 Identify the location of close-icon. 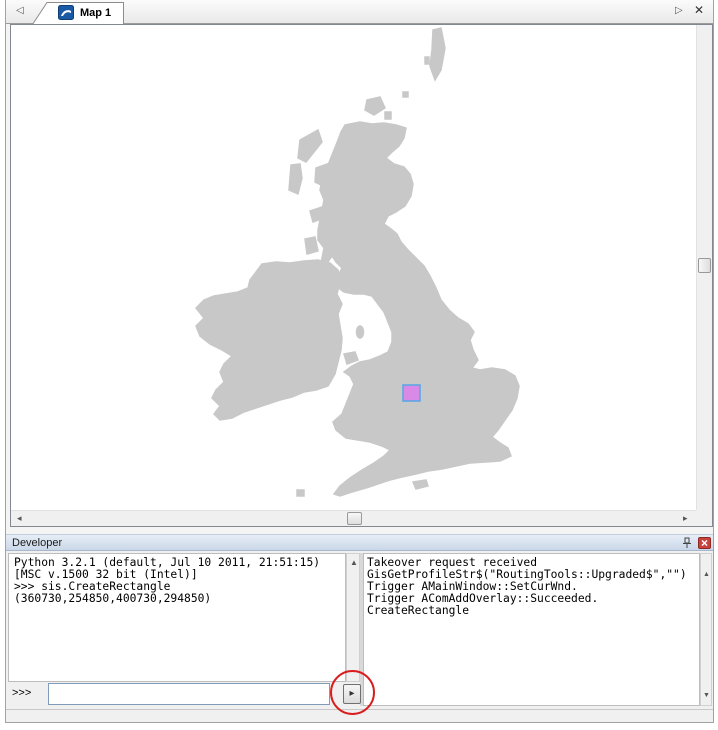
(704, 543).